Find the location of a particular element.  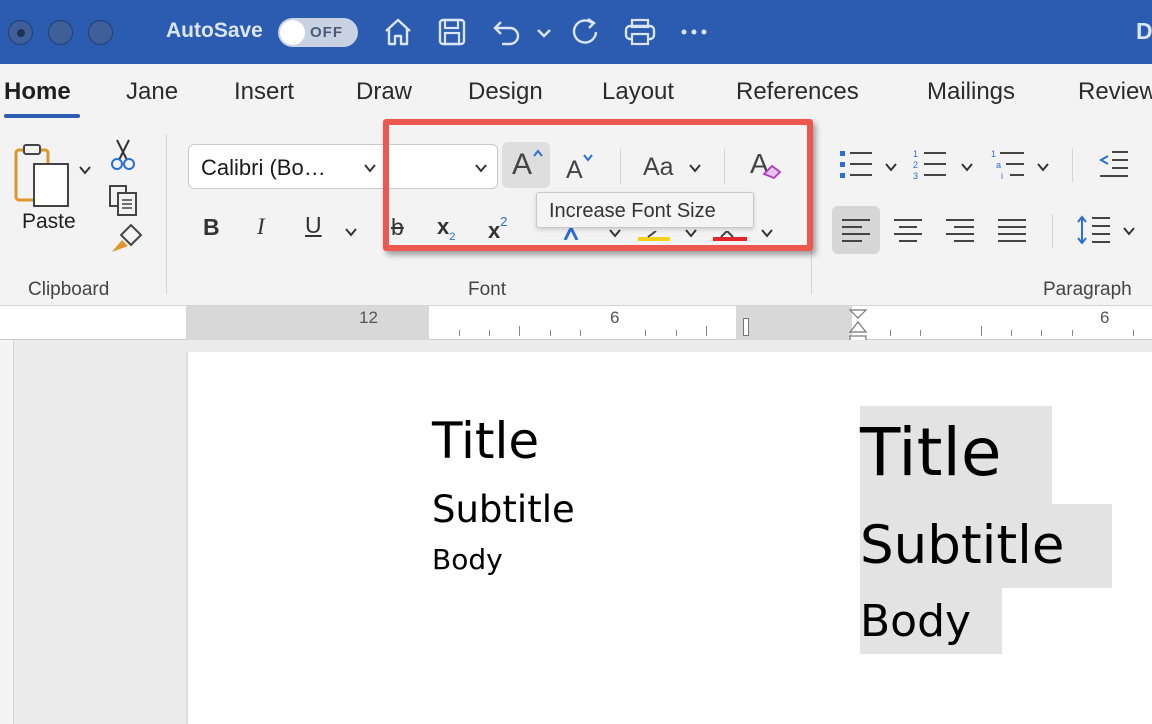

numbering-icon: 123 is located at coordinates (930, 165).